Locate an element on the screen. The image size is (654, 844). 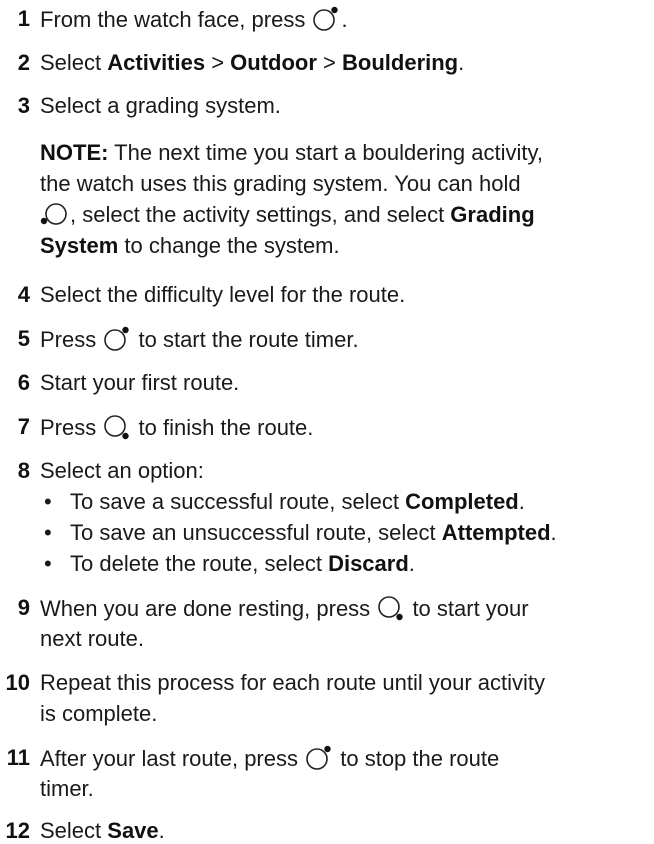
menu-bouldering: Bouldering is located at coordinates (400, 62).